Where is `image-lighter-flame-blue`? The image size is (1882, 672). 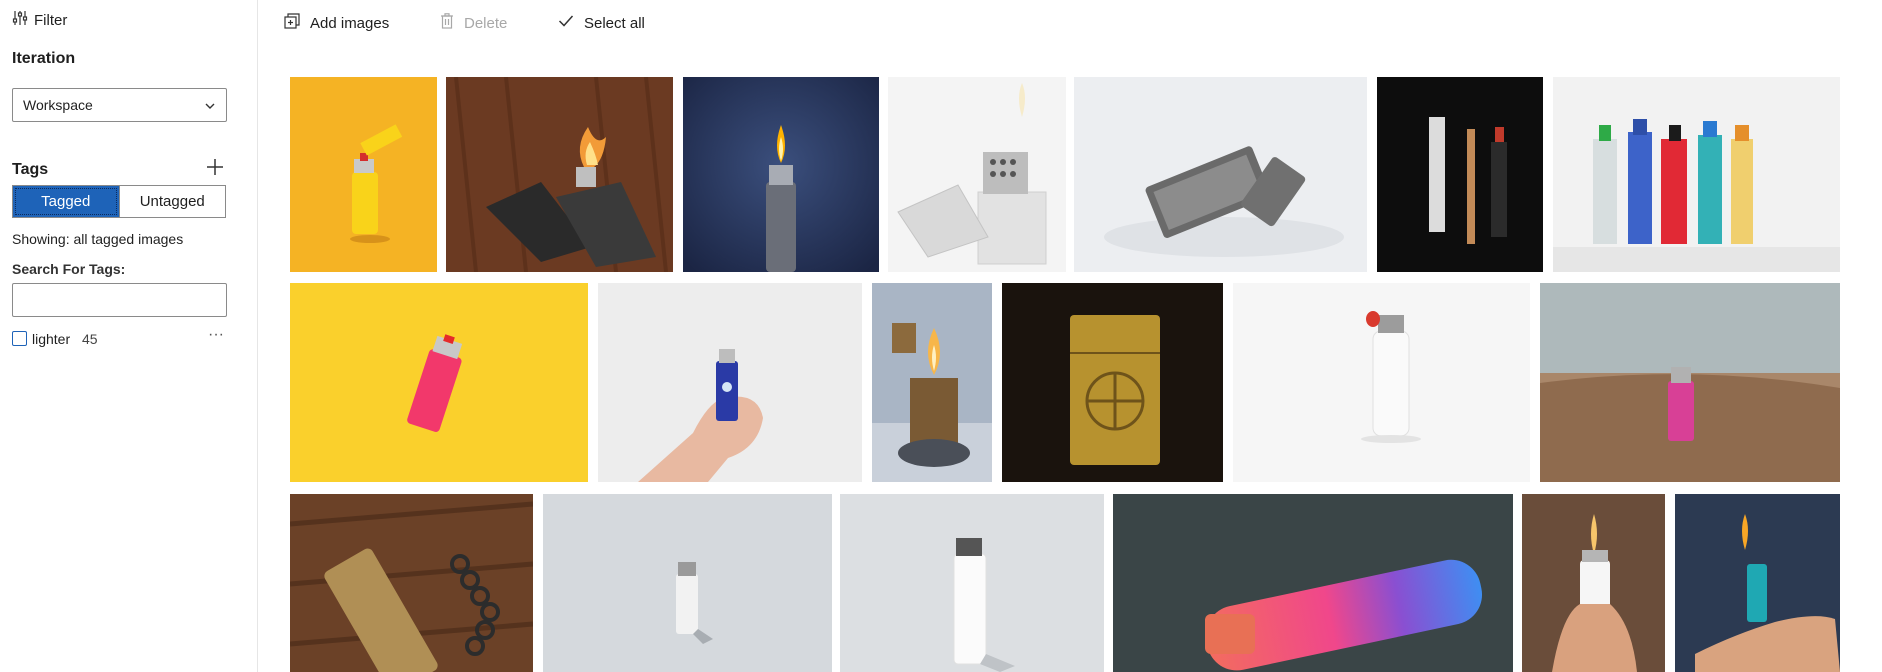
image-lighter-flame-blue is located at coordinates (781, 174).